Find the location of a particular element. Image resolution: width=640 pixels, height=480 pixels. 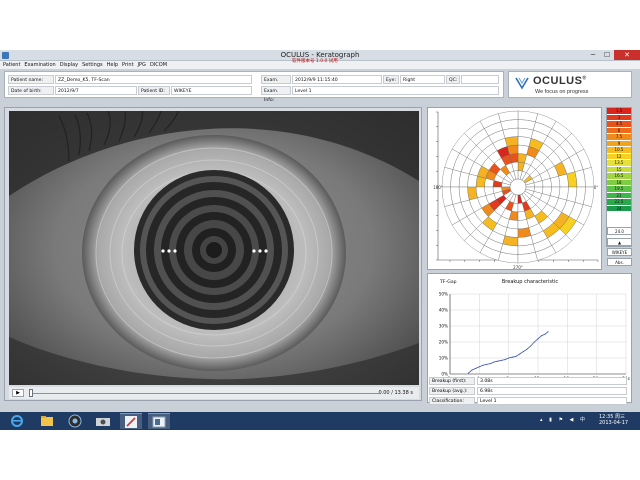

close-button: ✕ is located at coordinates (627, 55).